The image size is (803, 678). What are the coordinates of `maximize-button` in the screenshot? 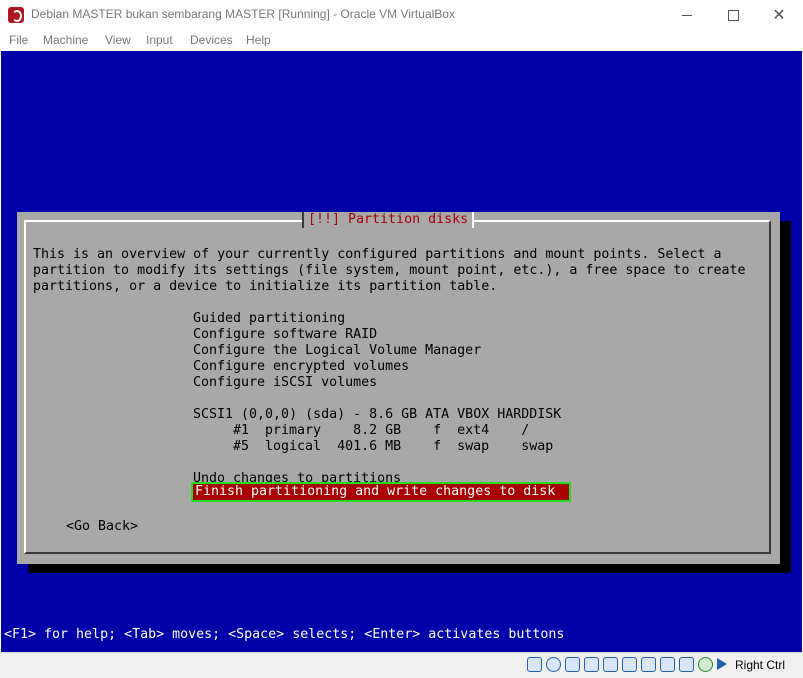 It's located at (733, 15).